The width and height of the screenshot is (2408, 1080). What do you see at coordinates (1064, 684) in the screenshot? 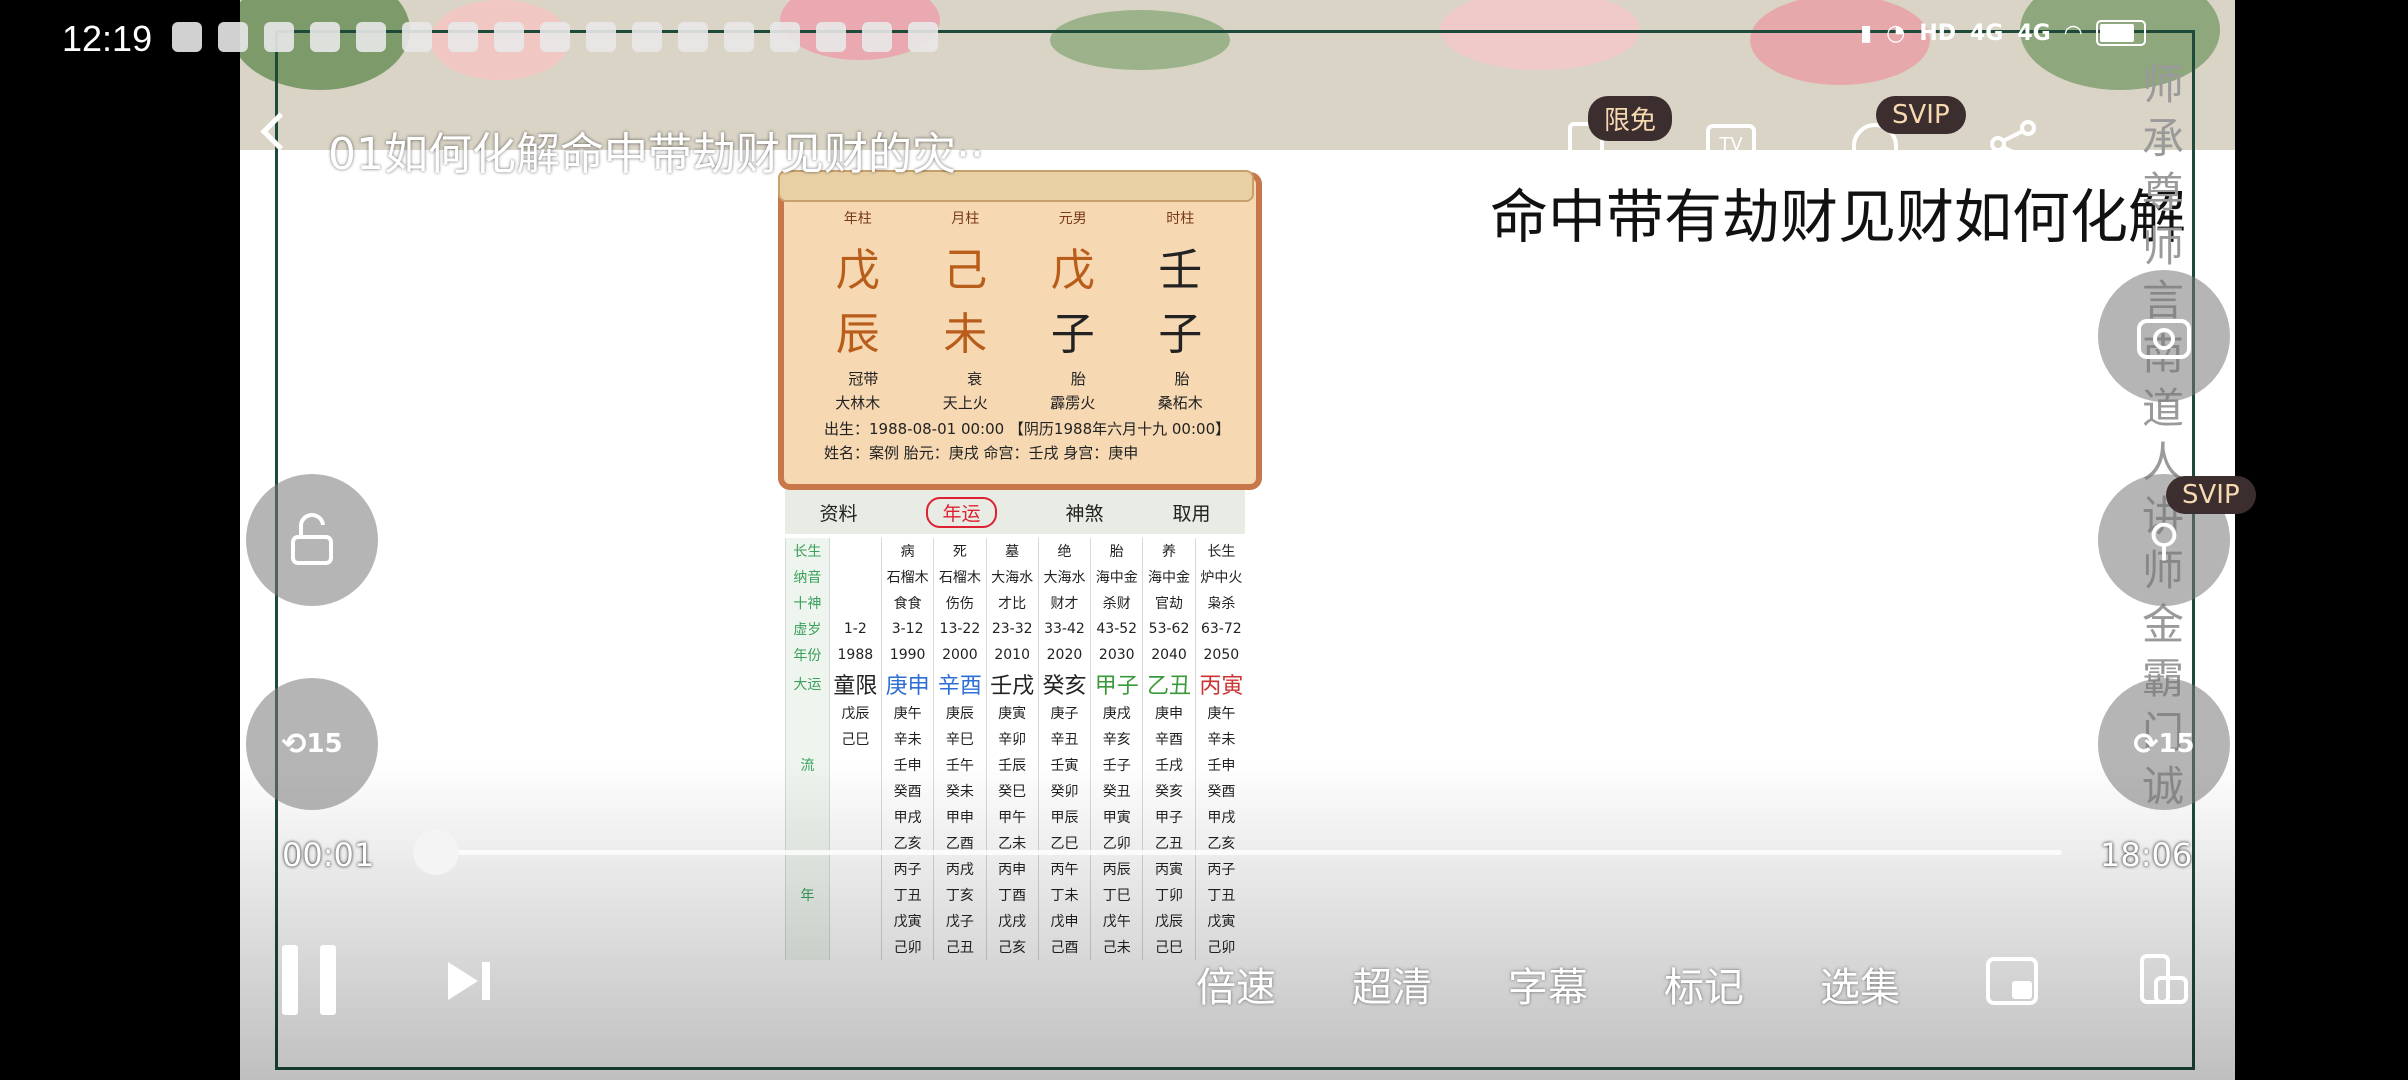
I see `table-cell: 癸亥` at bounding box center [1064, 684].